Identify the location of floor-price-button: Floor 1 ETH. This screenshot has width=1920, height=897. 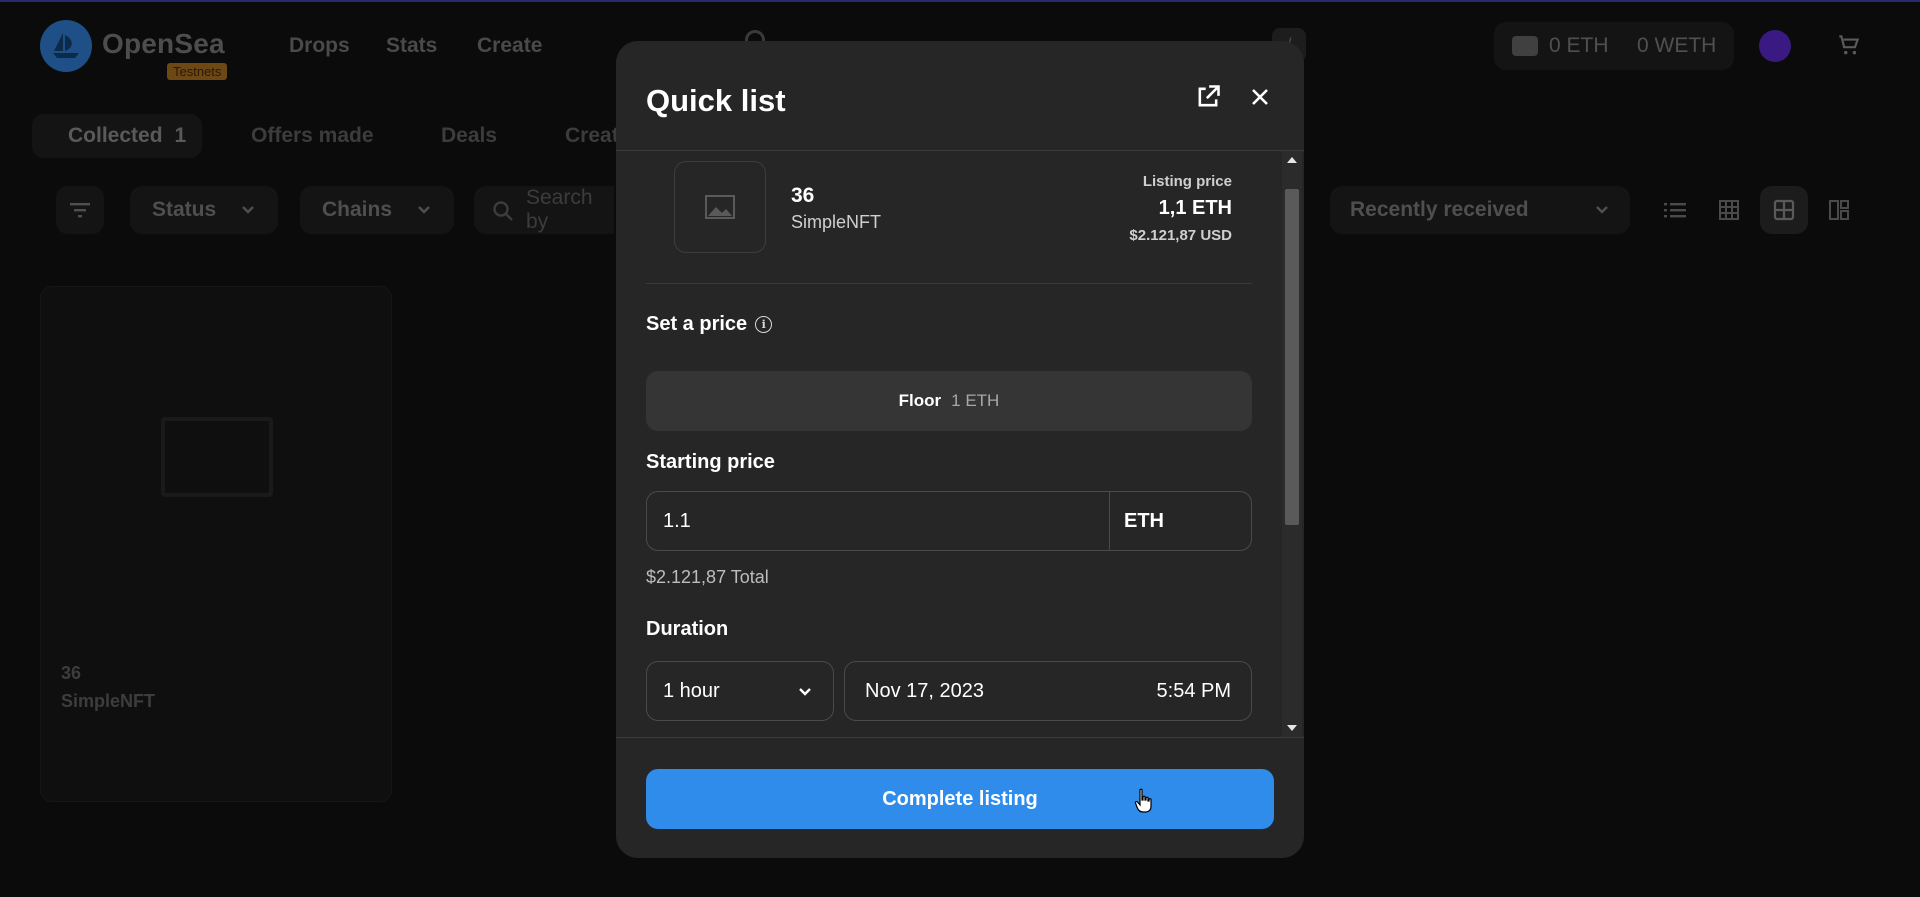
(949, 401).